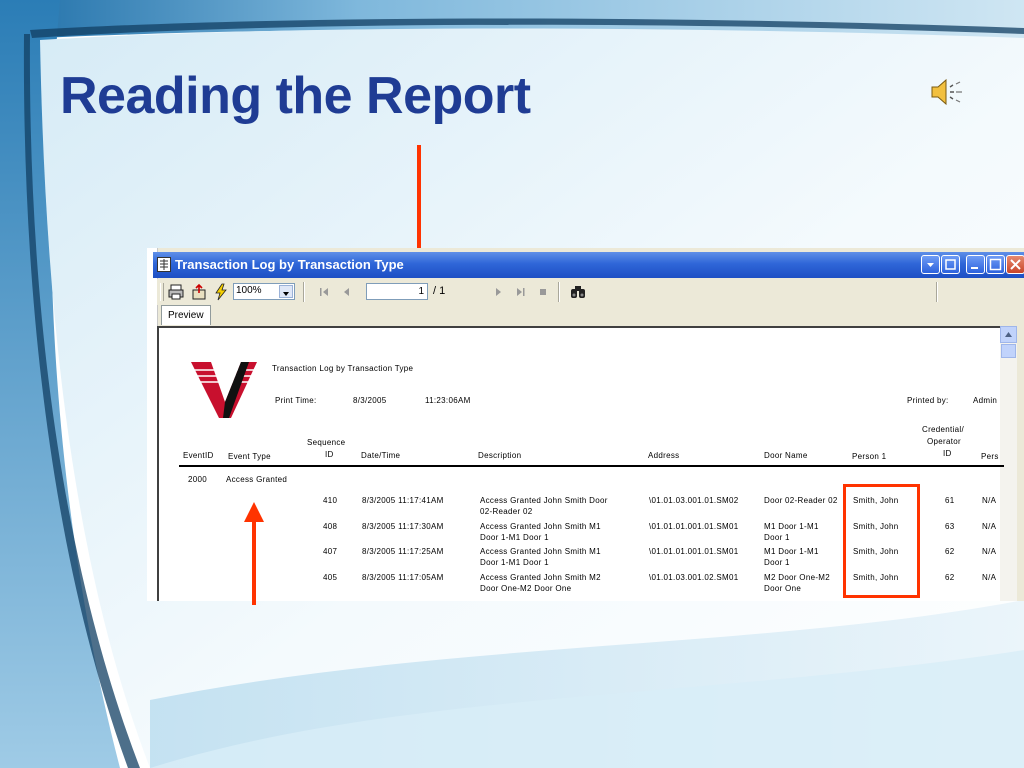 This screenshot has height=768, width=1024. I want to click on row-door-name: M2 Door One-M2, so click(797, 577).